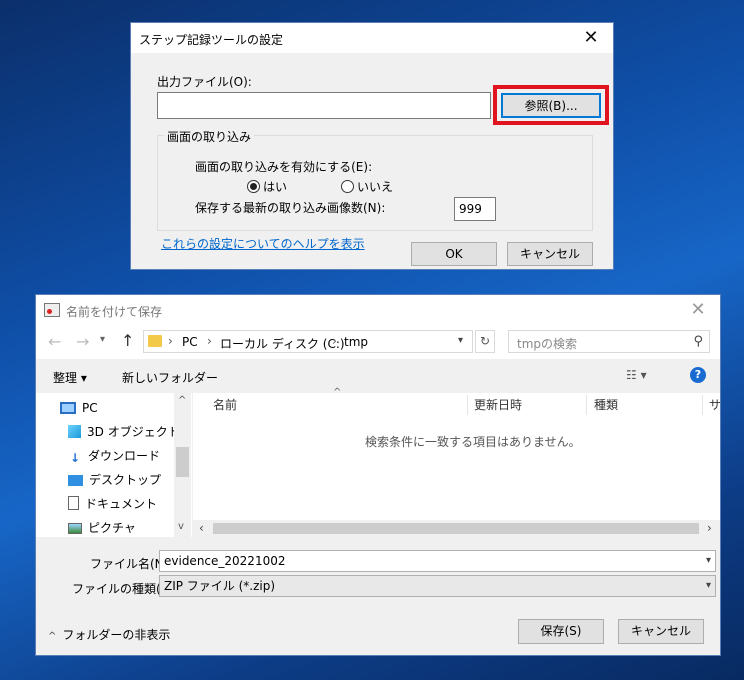 Image resolution: width=744 pixels, height=680 pixels. Describe the element at coordinates (372, 38) in the screenshot. I see `psr-titlebar: ステップ記録ツールの設定 ✕` at that location.